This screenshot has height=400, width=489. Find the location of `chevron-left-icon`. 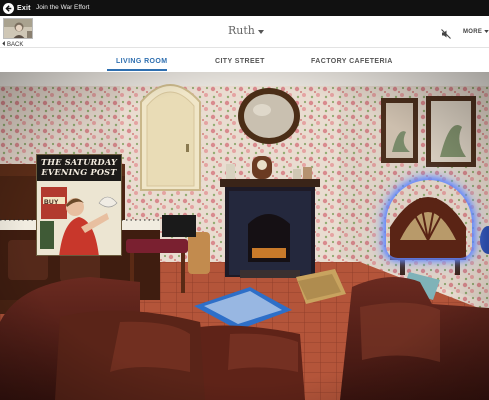

chevron-left-icon is located at coordinates (4, 44).